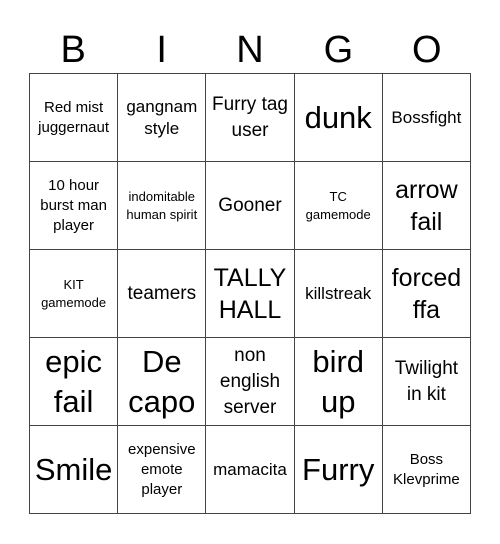 The height and width of the screenshot is (544, 500). I want to click on cell-text: Gooner, so click(250, 205).